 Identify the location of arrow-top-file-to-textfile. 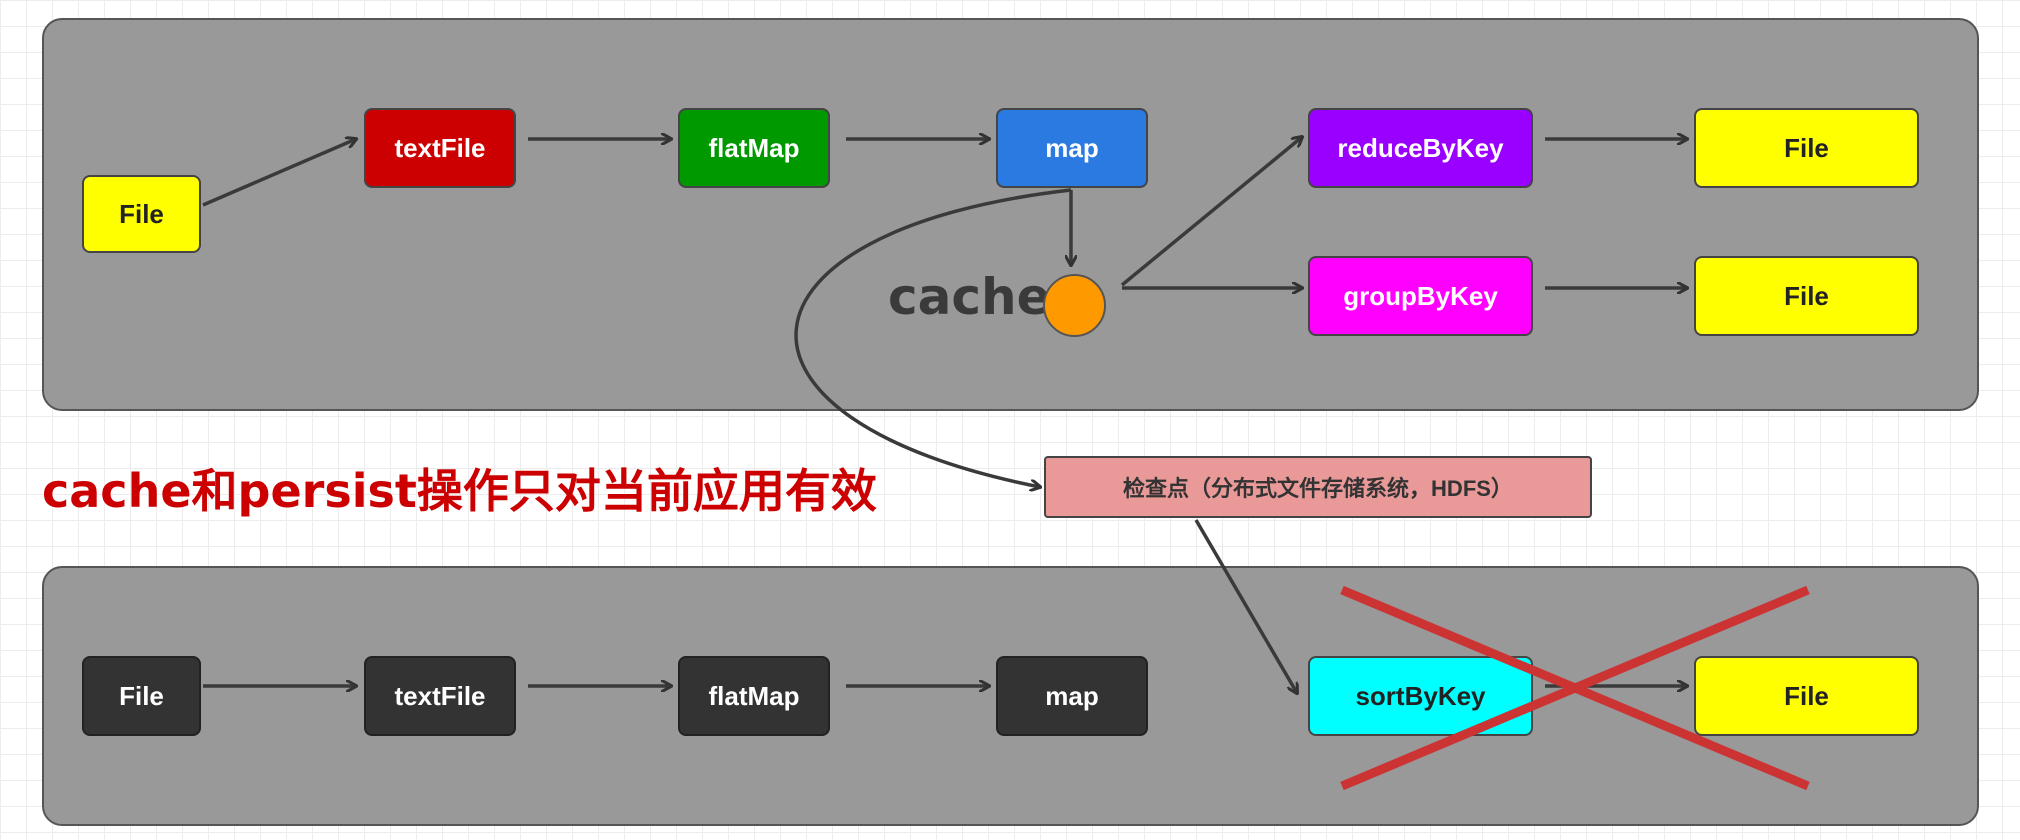
(279, 173).